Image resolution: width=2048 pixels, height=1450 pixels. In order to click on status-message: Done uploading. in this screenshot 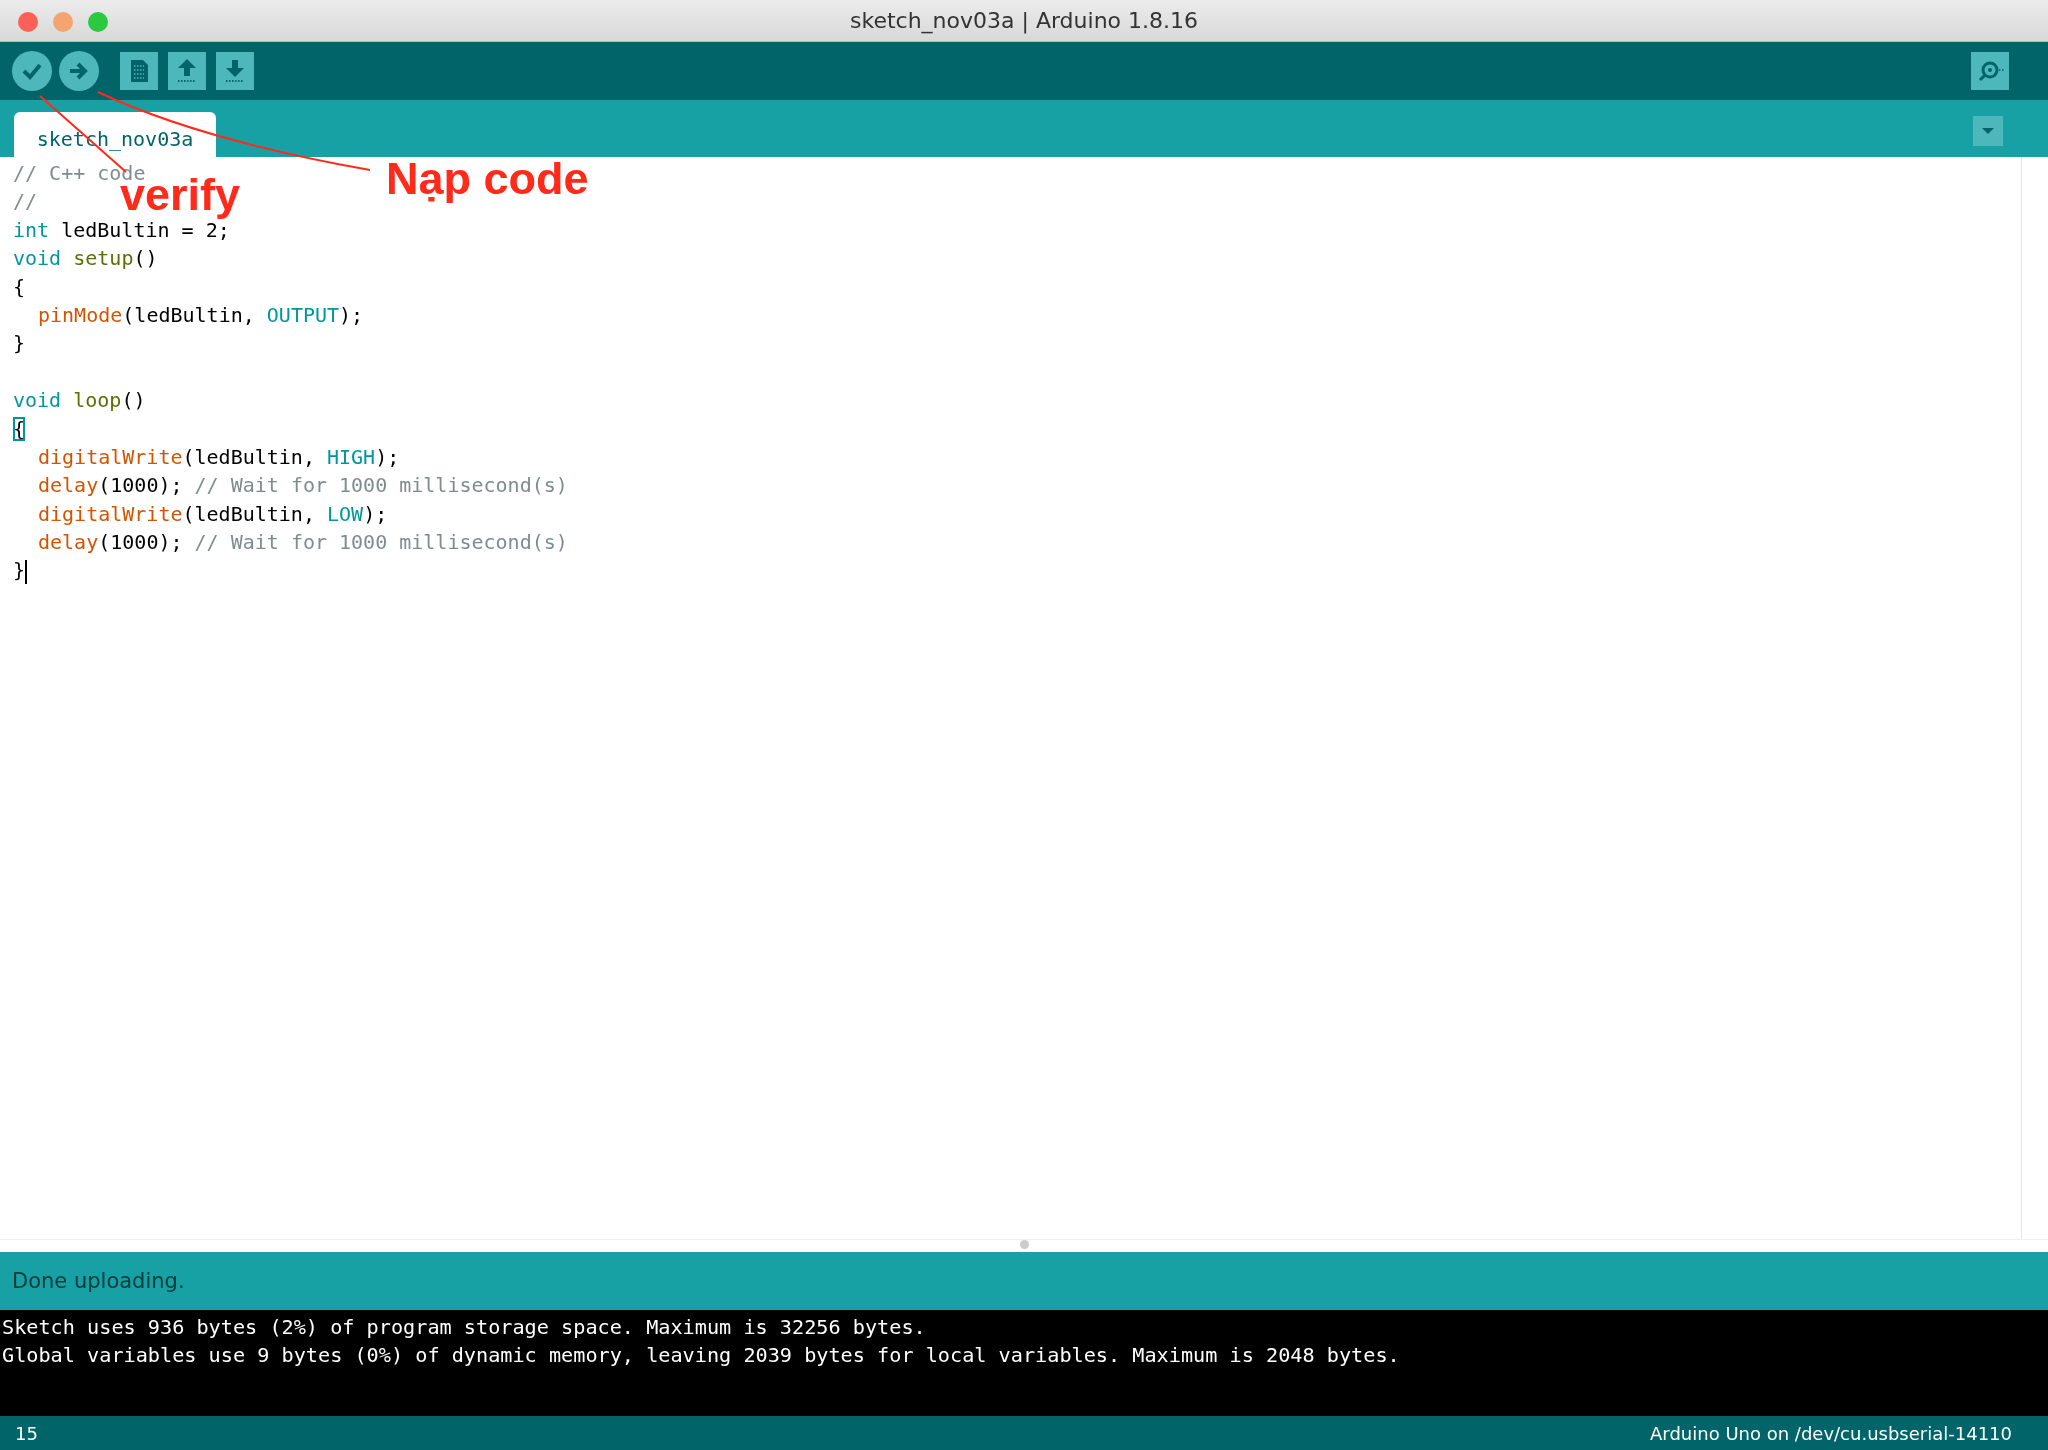, I will do `click(98, 1281)`.